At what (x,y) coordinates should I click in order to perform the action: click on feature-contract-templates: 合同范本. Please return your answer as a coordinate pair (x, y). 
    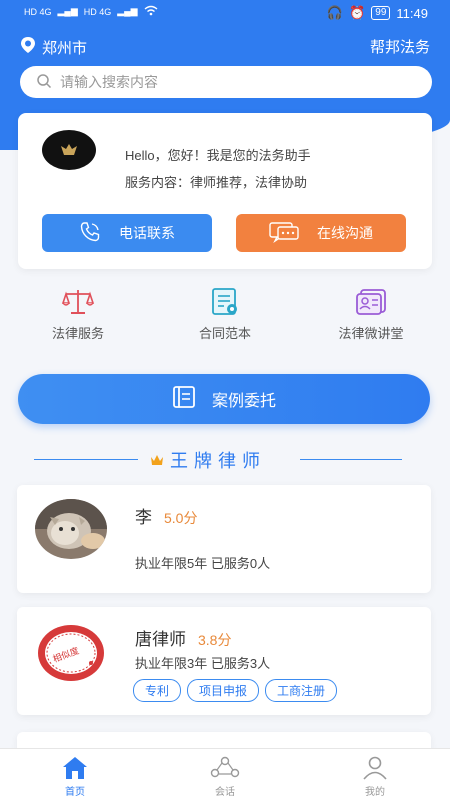
    Looking at the image, I should click on (225, 314).